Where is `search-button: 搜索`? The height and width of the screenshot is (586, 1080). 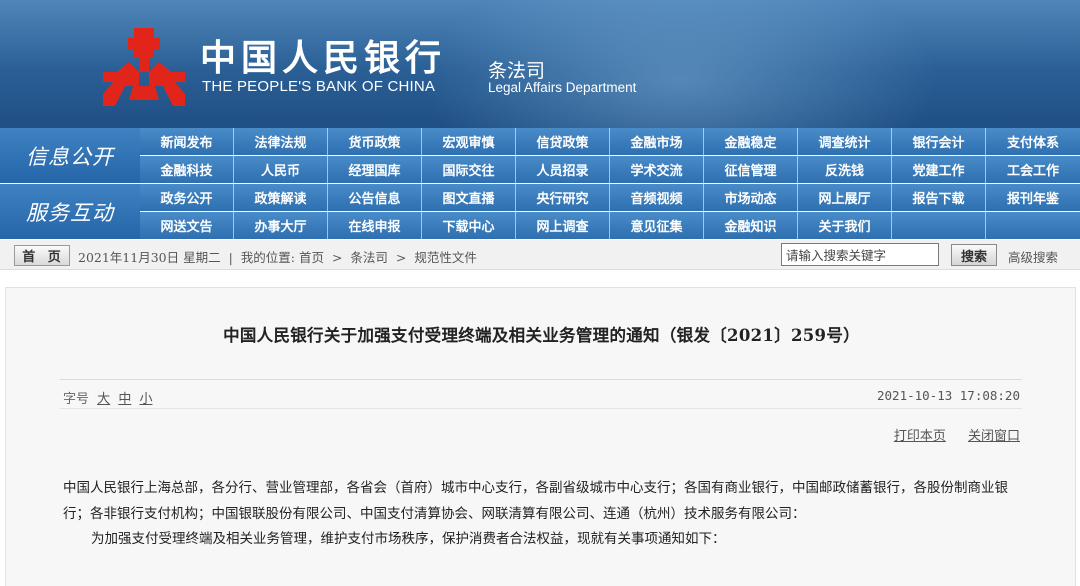
search-button: 搜索 is located at coordinates (974, 255).